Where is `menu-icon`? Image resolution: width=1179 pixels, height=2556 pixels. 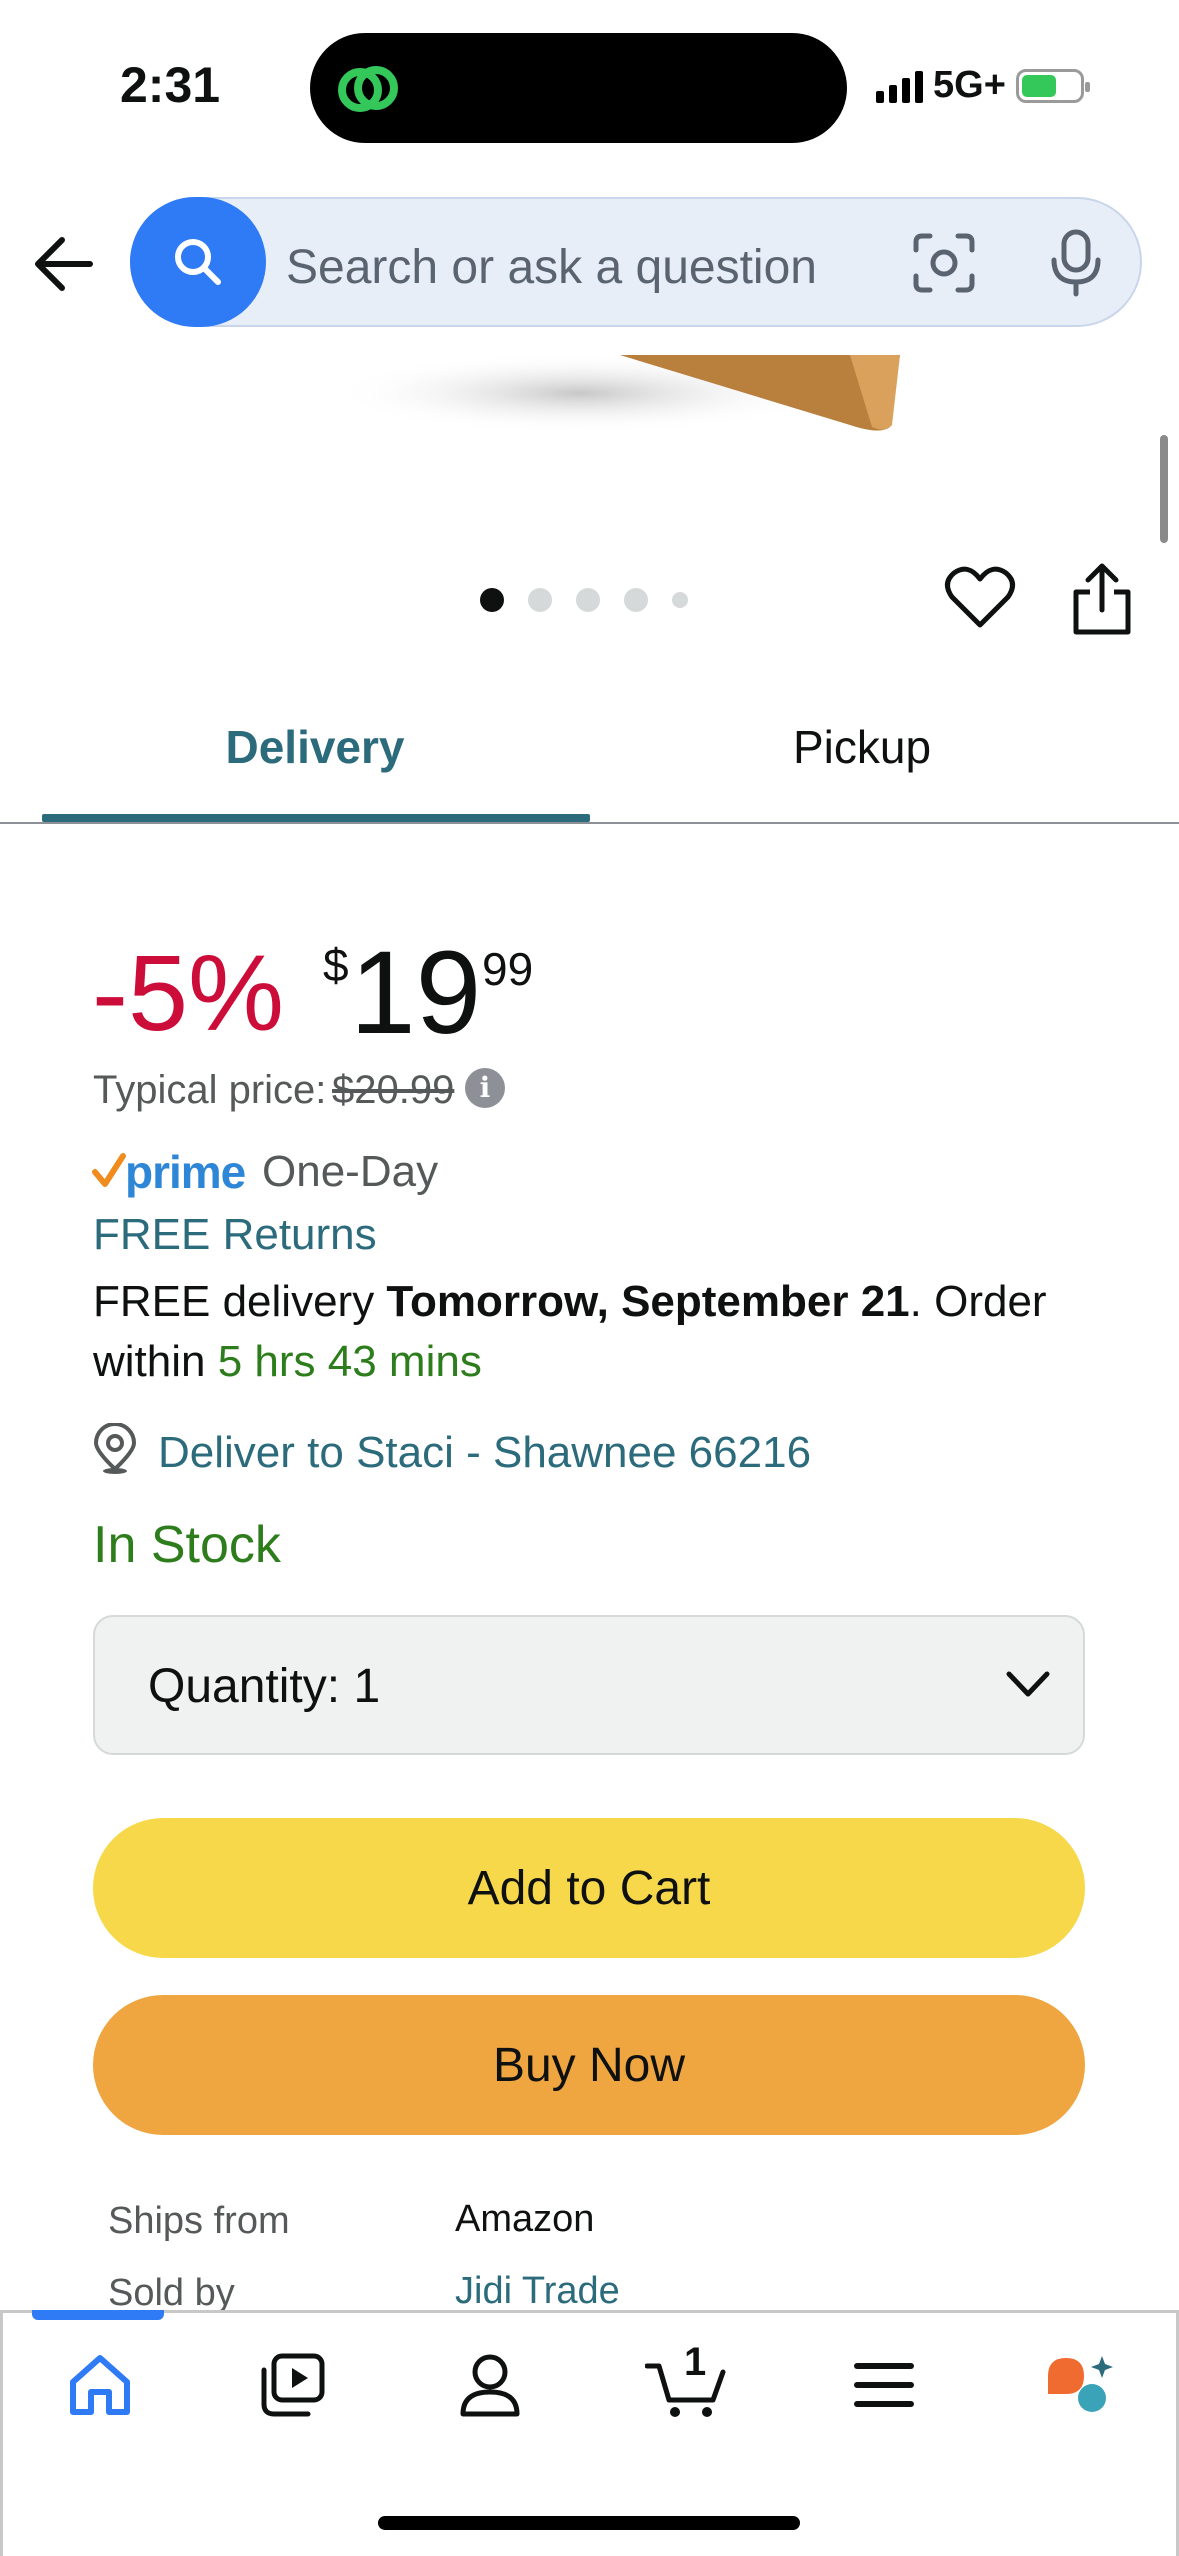
menu-icon is located at coordinates (884, 2385).